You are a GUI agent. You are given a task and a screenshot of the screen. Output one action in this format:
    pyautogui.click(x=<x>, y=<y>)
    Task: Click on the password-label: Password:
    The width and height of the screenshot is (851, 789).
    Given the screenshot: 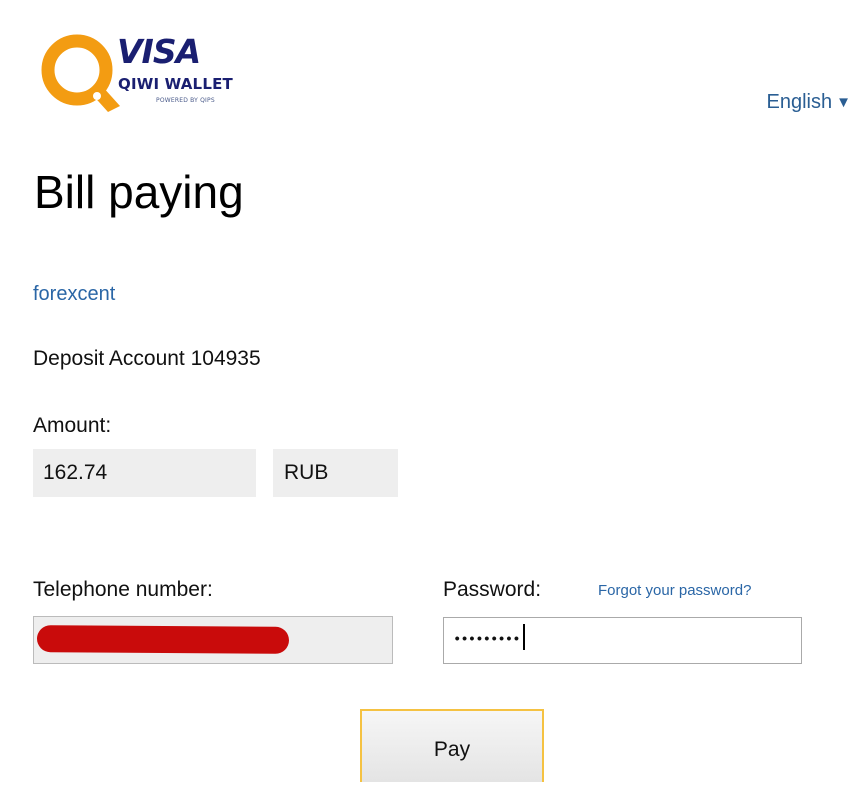 What is the action you would take?
    pyautogui.click(x=492, y=589)
    